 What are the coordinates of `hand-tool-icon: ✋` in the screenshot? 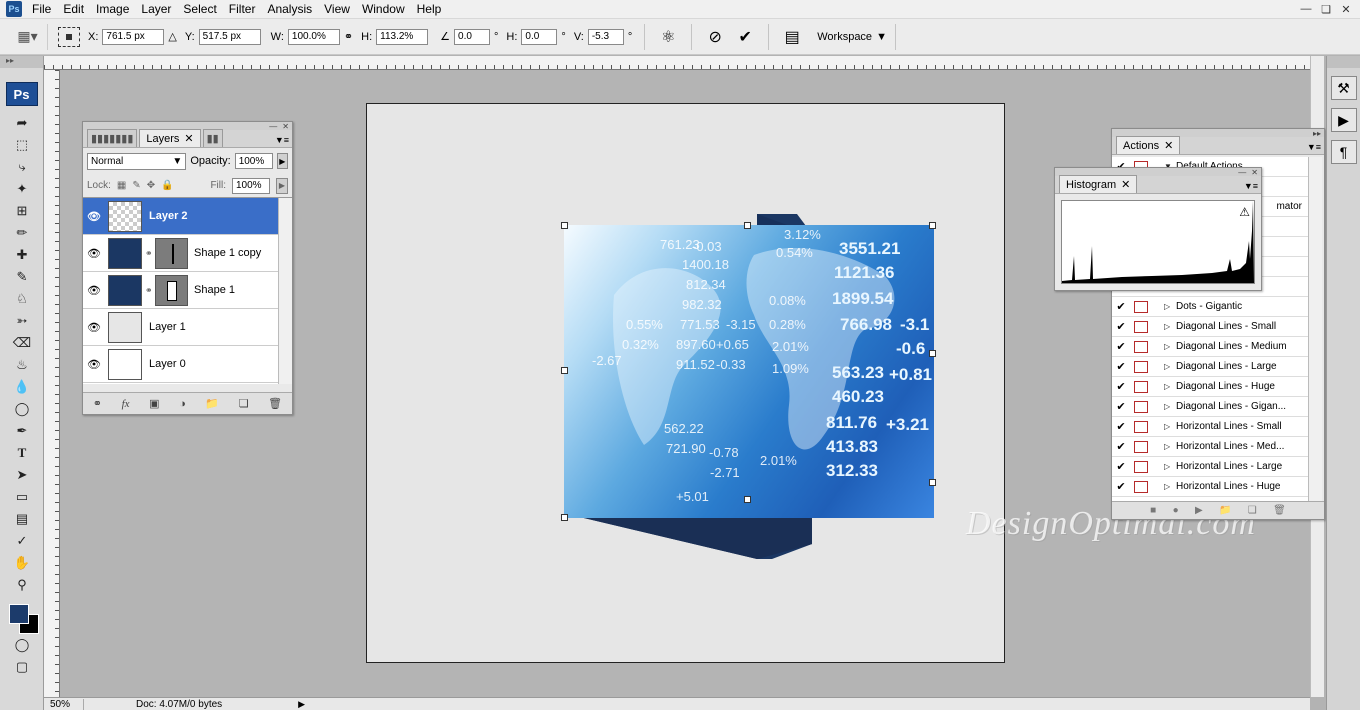 It's located at (22, 563).